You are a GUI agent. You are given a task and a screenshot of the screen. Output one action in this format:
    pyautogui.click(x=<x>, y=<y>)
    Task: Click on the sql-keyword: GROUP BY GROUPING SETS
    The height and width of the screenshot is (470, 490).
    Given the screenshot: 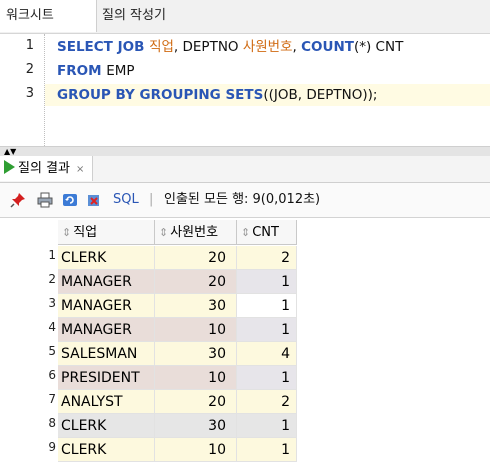 What is the action you would take?
    pyautogui.click(x=160, y=95)
    